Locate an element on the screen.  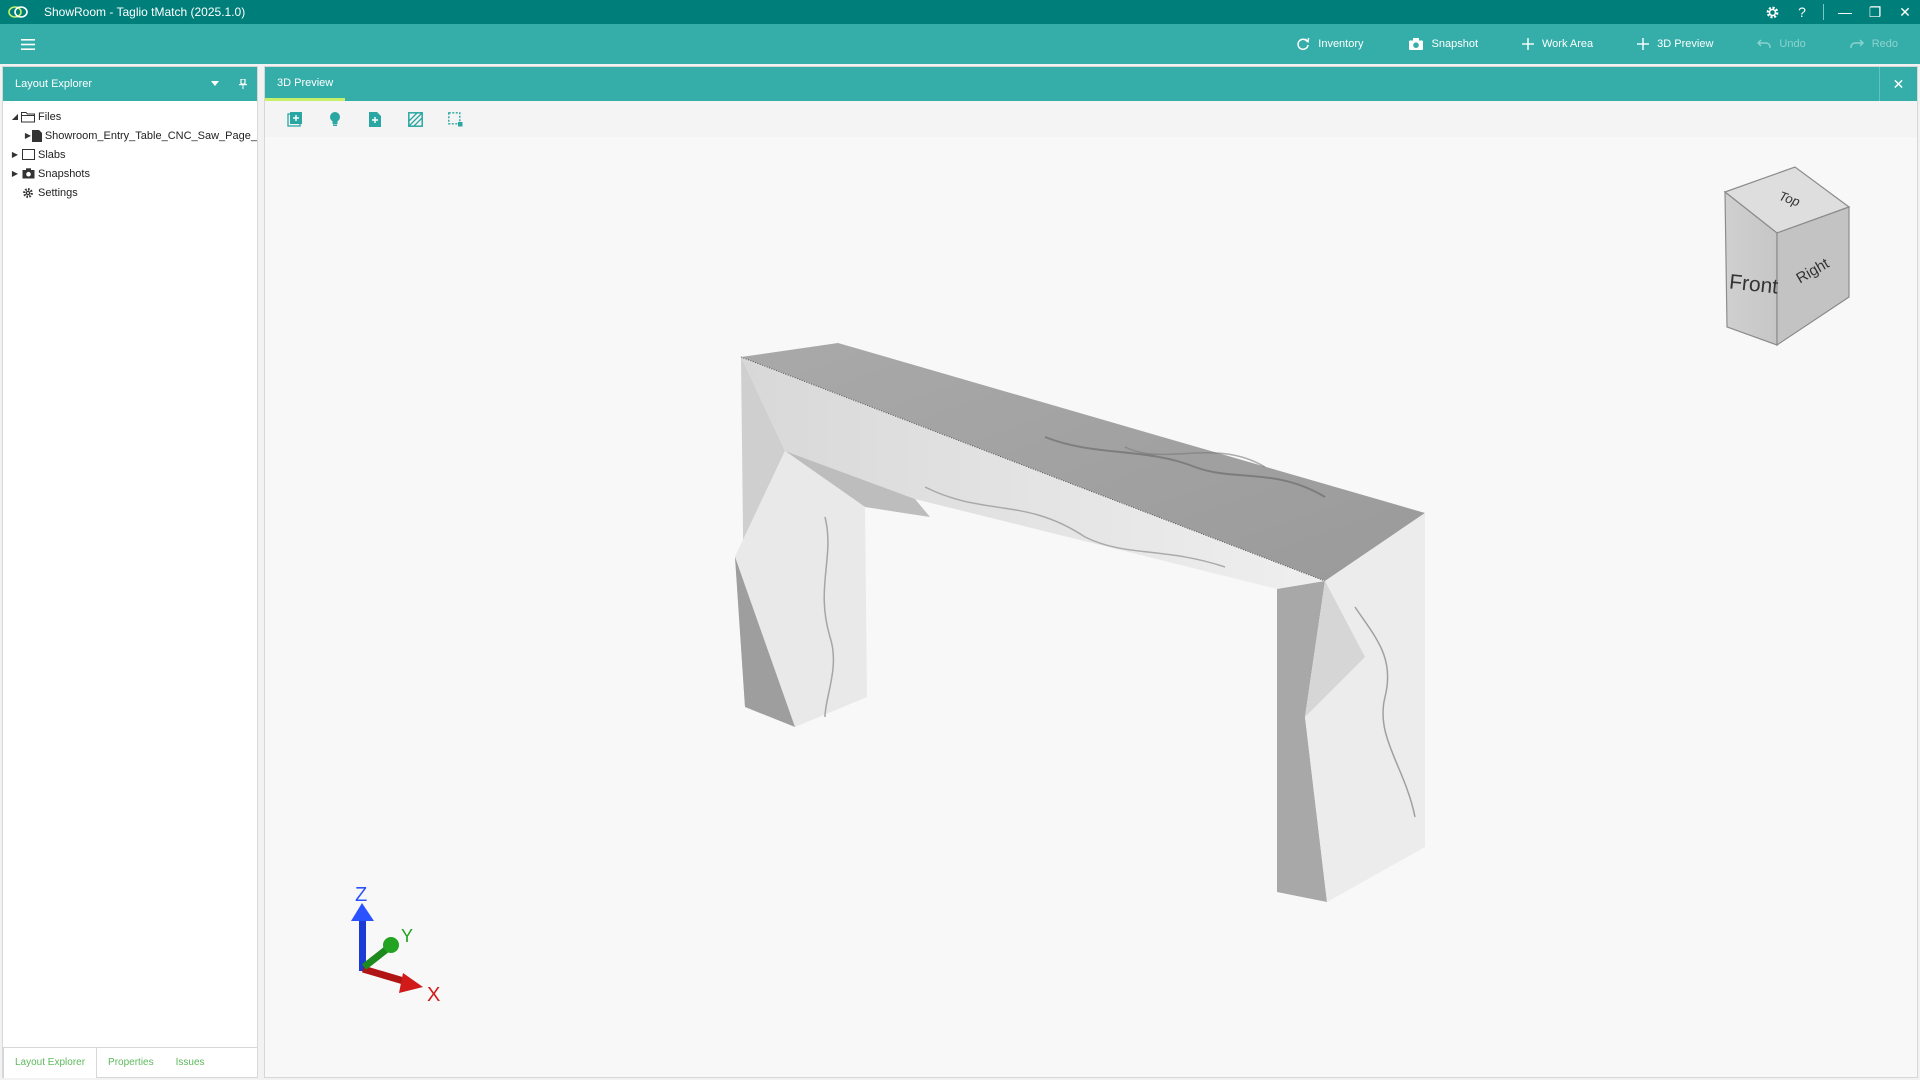
menu-button is located at coordinates (28, 44).